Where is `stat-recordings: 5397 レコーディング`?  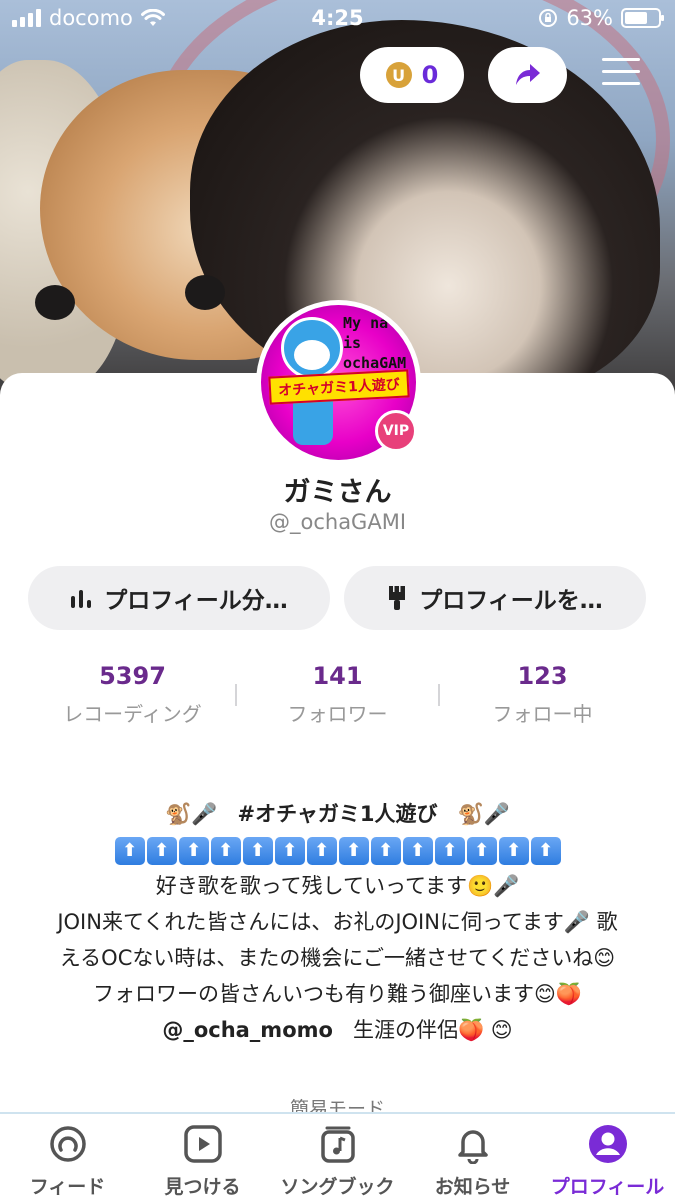
stat-recordings: 5397 レコーディング is located at coordinates (132, 694).